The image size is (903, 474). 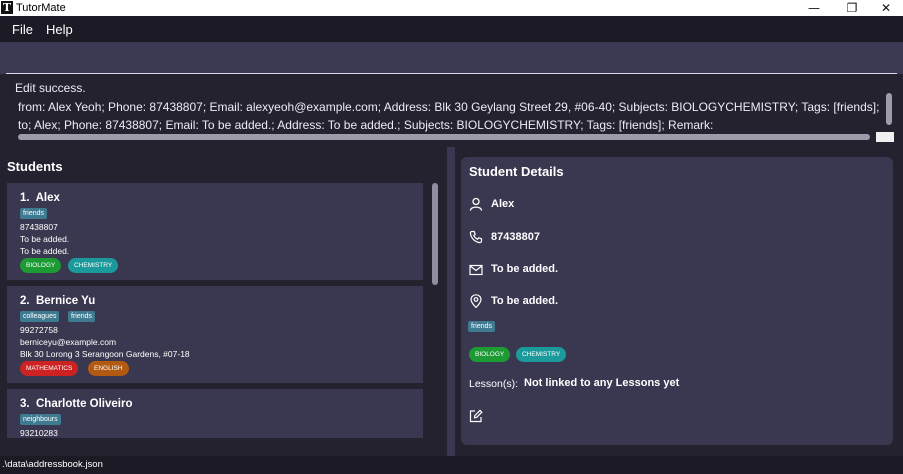 I want to click on result-horizontal-scrollbar, so click(x=444, y=137).